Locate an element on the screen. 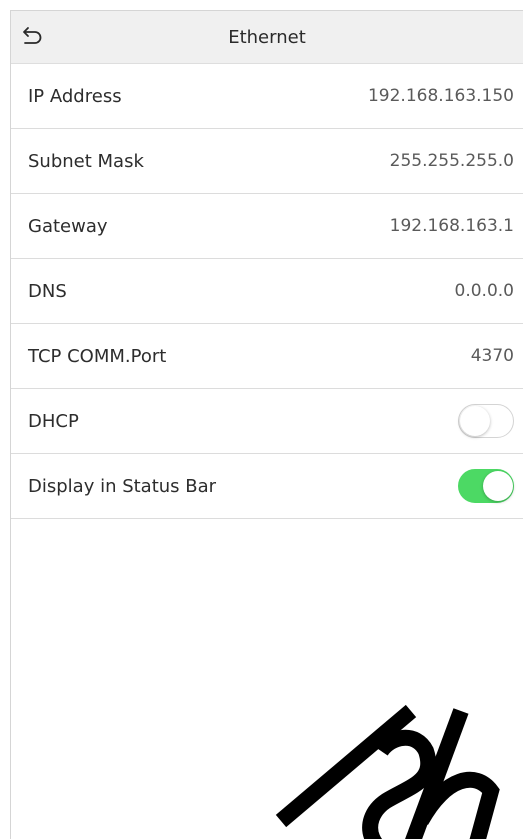 This screenshot has width=523, height=839. row-label: Subnet Mask is located at coordinates (86, 161).